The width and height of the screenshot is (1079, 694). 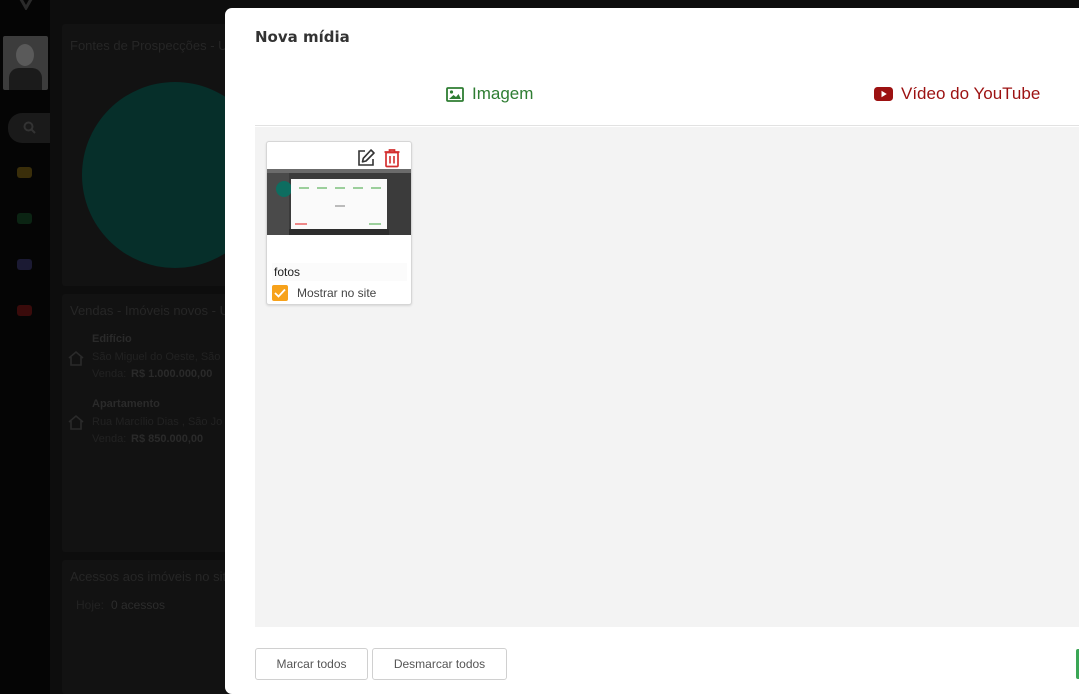 What do you see at coordinates (149, 310) in the screenshot?
I see `bg-card-title: Vendas - Imóveis novos - U` at bounding box center [149, 310].